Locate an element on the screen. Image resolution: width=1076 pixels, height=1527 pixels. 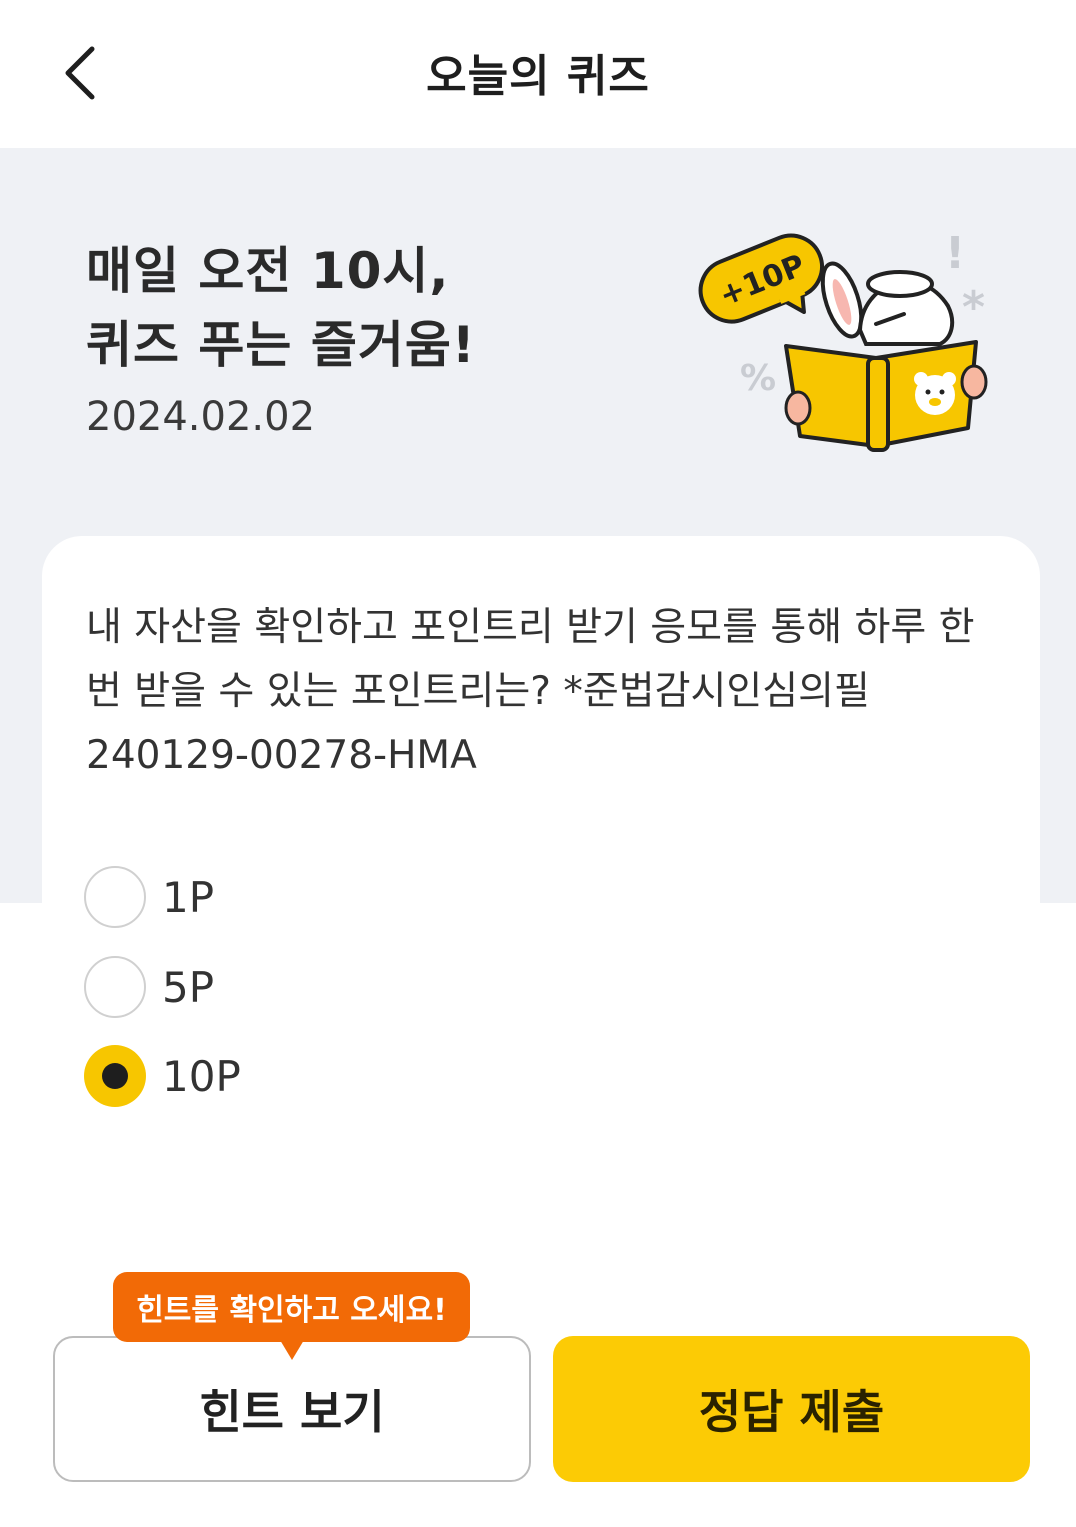
answer-option-1p: 1P is located at coordinates (149, 897).